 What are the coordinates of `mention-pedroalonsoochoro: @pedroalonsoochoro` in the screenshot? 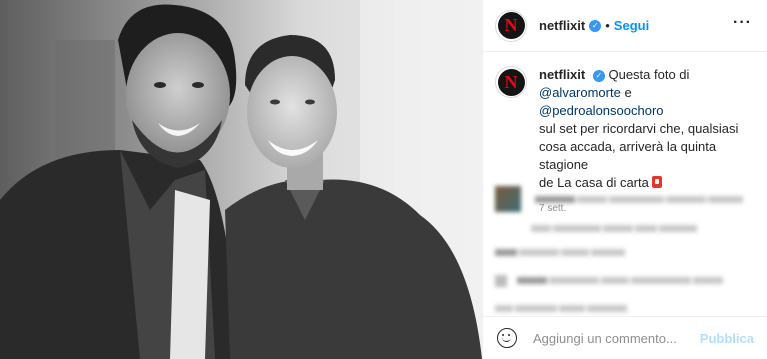 It's located at (601, 110).